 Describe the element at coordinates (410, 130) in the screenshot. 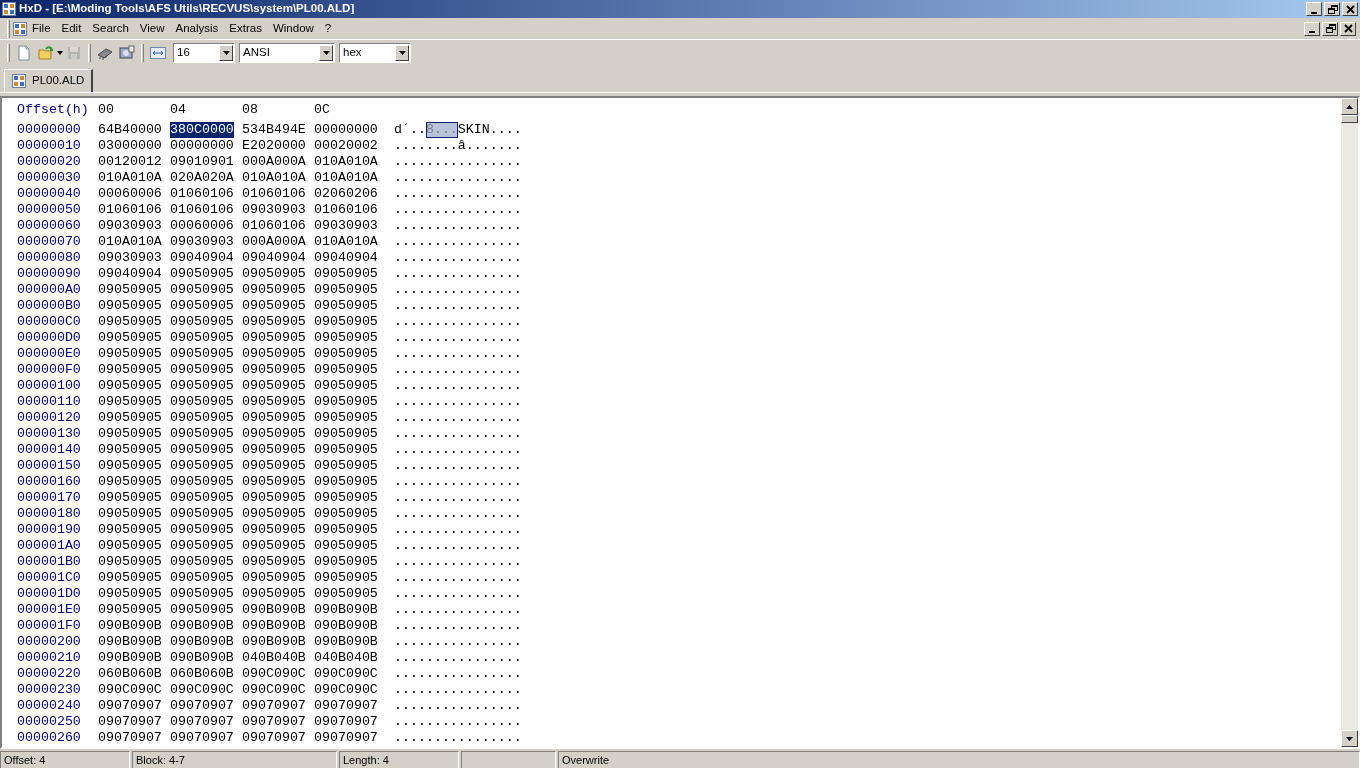

I see `ascii-text: d´..` at that location.